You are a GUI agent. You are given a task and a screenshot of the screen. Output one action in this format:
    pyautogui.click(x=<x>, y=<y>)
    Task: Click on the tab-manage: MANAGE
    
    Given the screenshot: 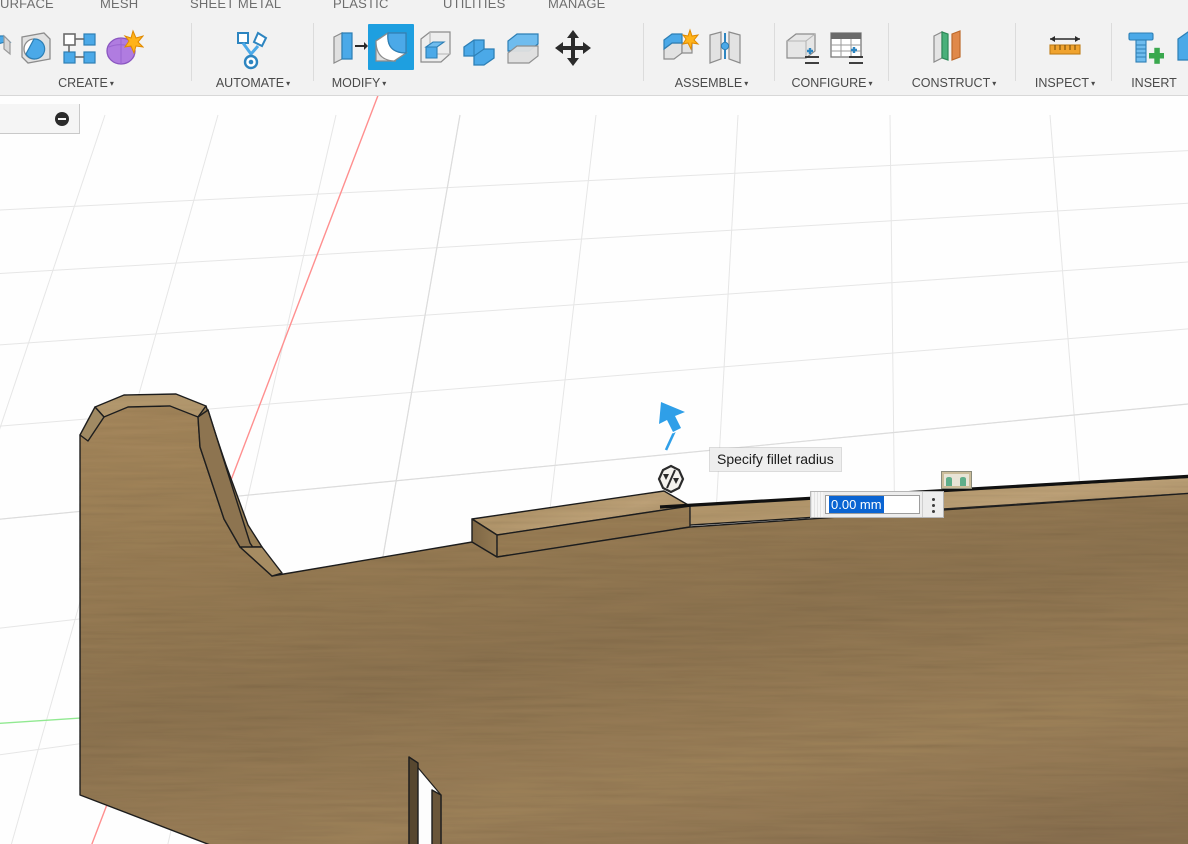 What is the action you would take?
    pyautogui.click(x=577, y=5)
    